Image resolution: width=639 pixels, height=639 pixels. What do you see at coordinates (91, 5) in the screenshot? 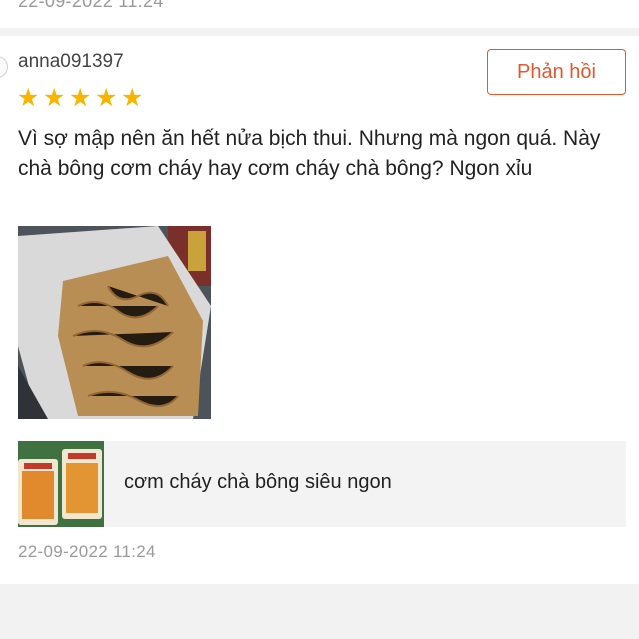
I see `previous-review-timestamp: 22-09-2022 11:24` at bounding box center [91, 5].